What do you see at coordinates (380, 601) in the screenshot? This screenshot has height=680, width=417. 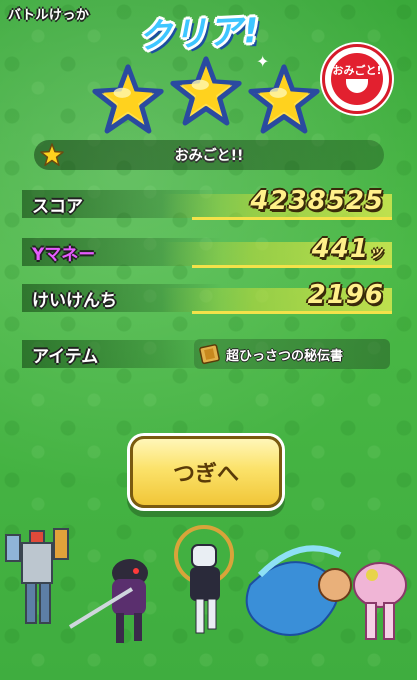 I see `pink-armor-character` at bounding box center [380, 601].